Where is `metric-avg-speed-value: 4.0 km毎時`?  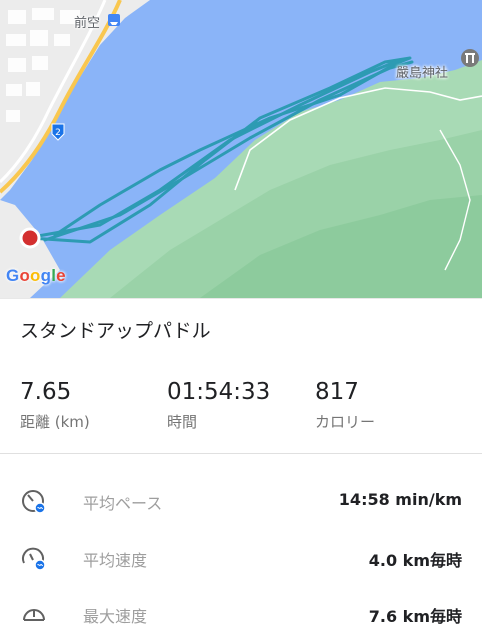 metric-avg-speed-value: 4.0 km毎時 is located at coordinates (415, 560).